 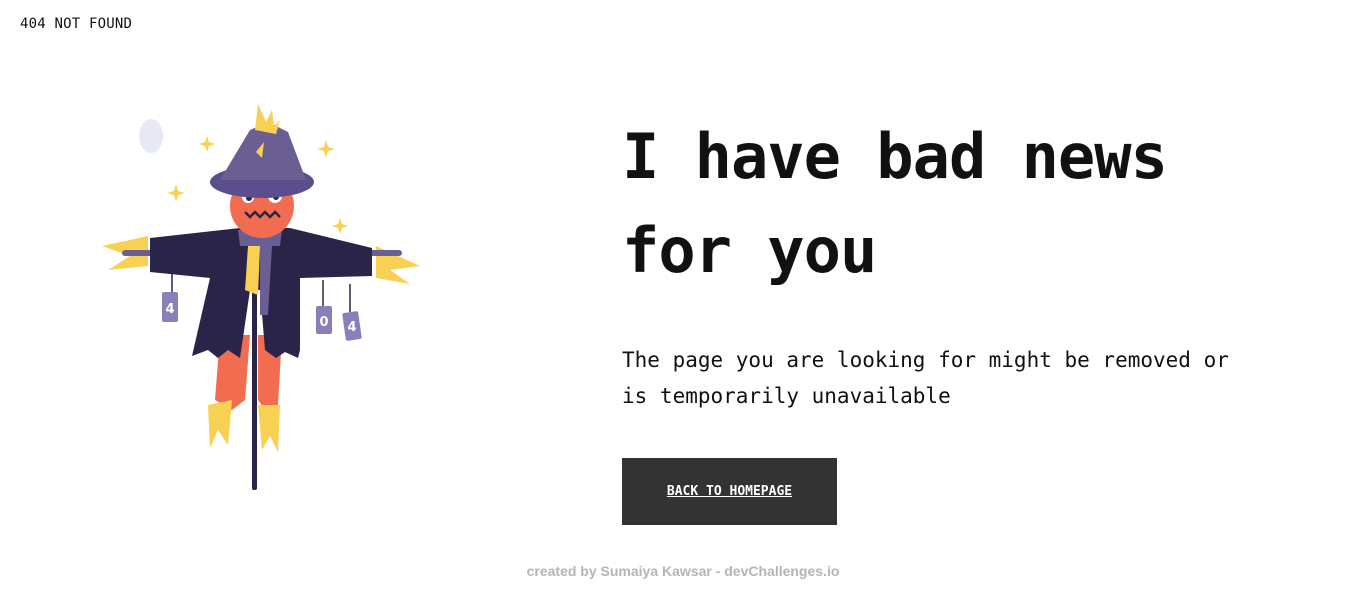 I want to click on brand-title: 404 NOT FOUND, so click(x=76, y=24).